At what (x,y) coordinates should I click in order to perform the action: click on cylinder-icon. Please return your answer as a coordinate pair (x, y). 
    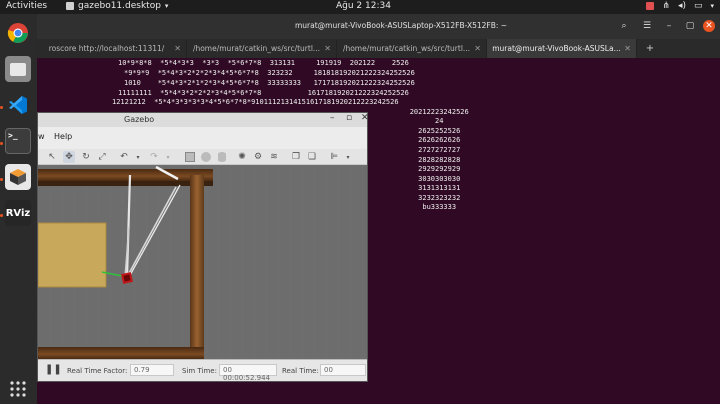
    Looking at the image, I should click on (222, 157).